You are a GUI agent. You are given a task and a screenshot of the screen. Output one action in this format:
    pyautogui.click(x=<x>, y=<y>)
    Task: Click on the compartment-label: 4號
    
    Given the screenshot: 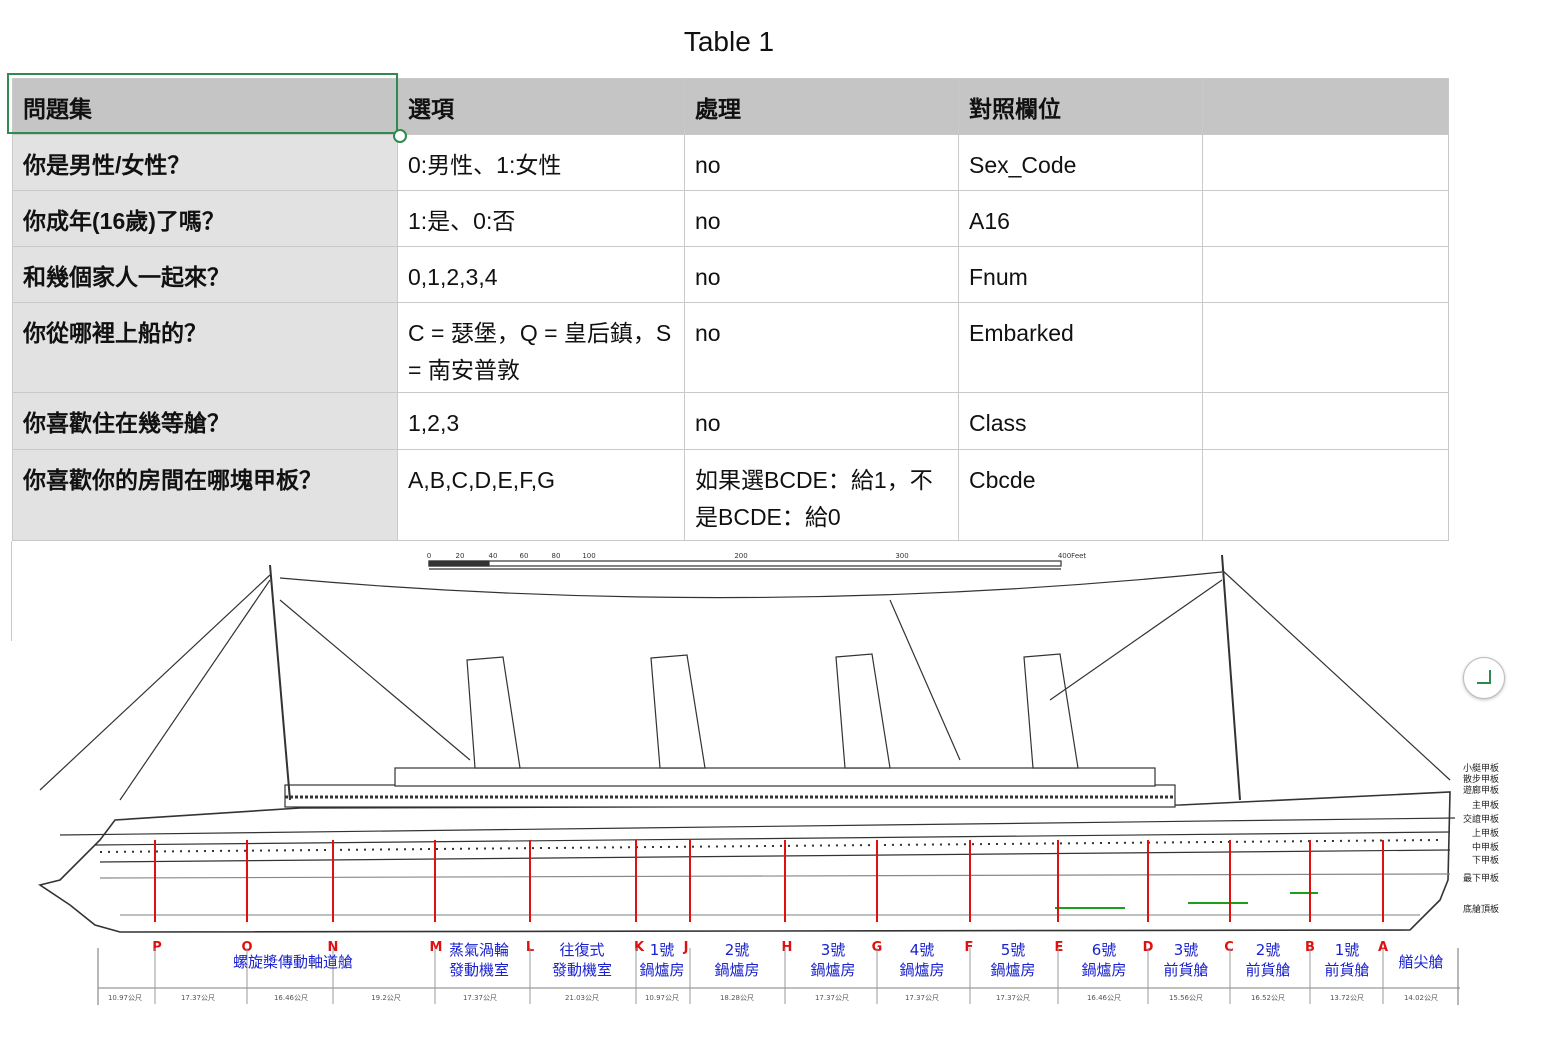 What is the action you would take?
    pyautogui.click(x=922, y=950)
    